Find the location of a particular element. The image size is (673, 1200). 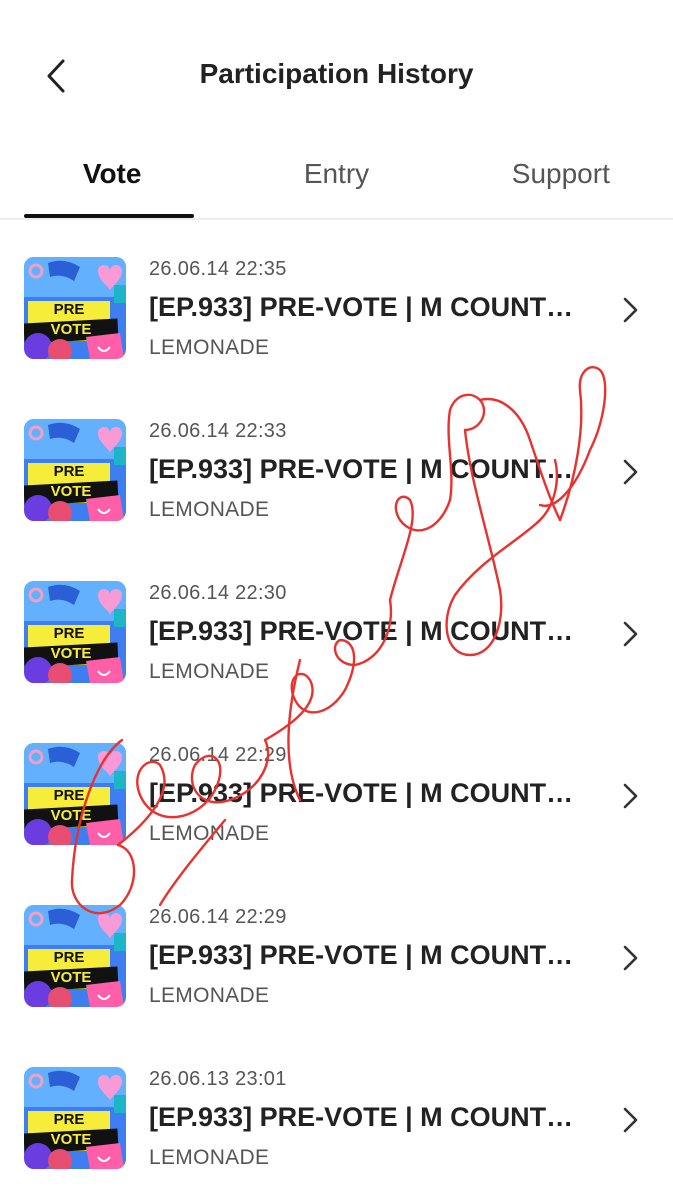

tab-support: Support is located at coordinates (561, 179).